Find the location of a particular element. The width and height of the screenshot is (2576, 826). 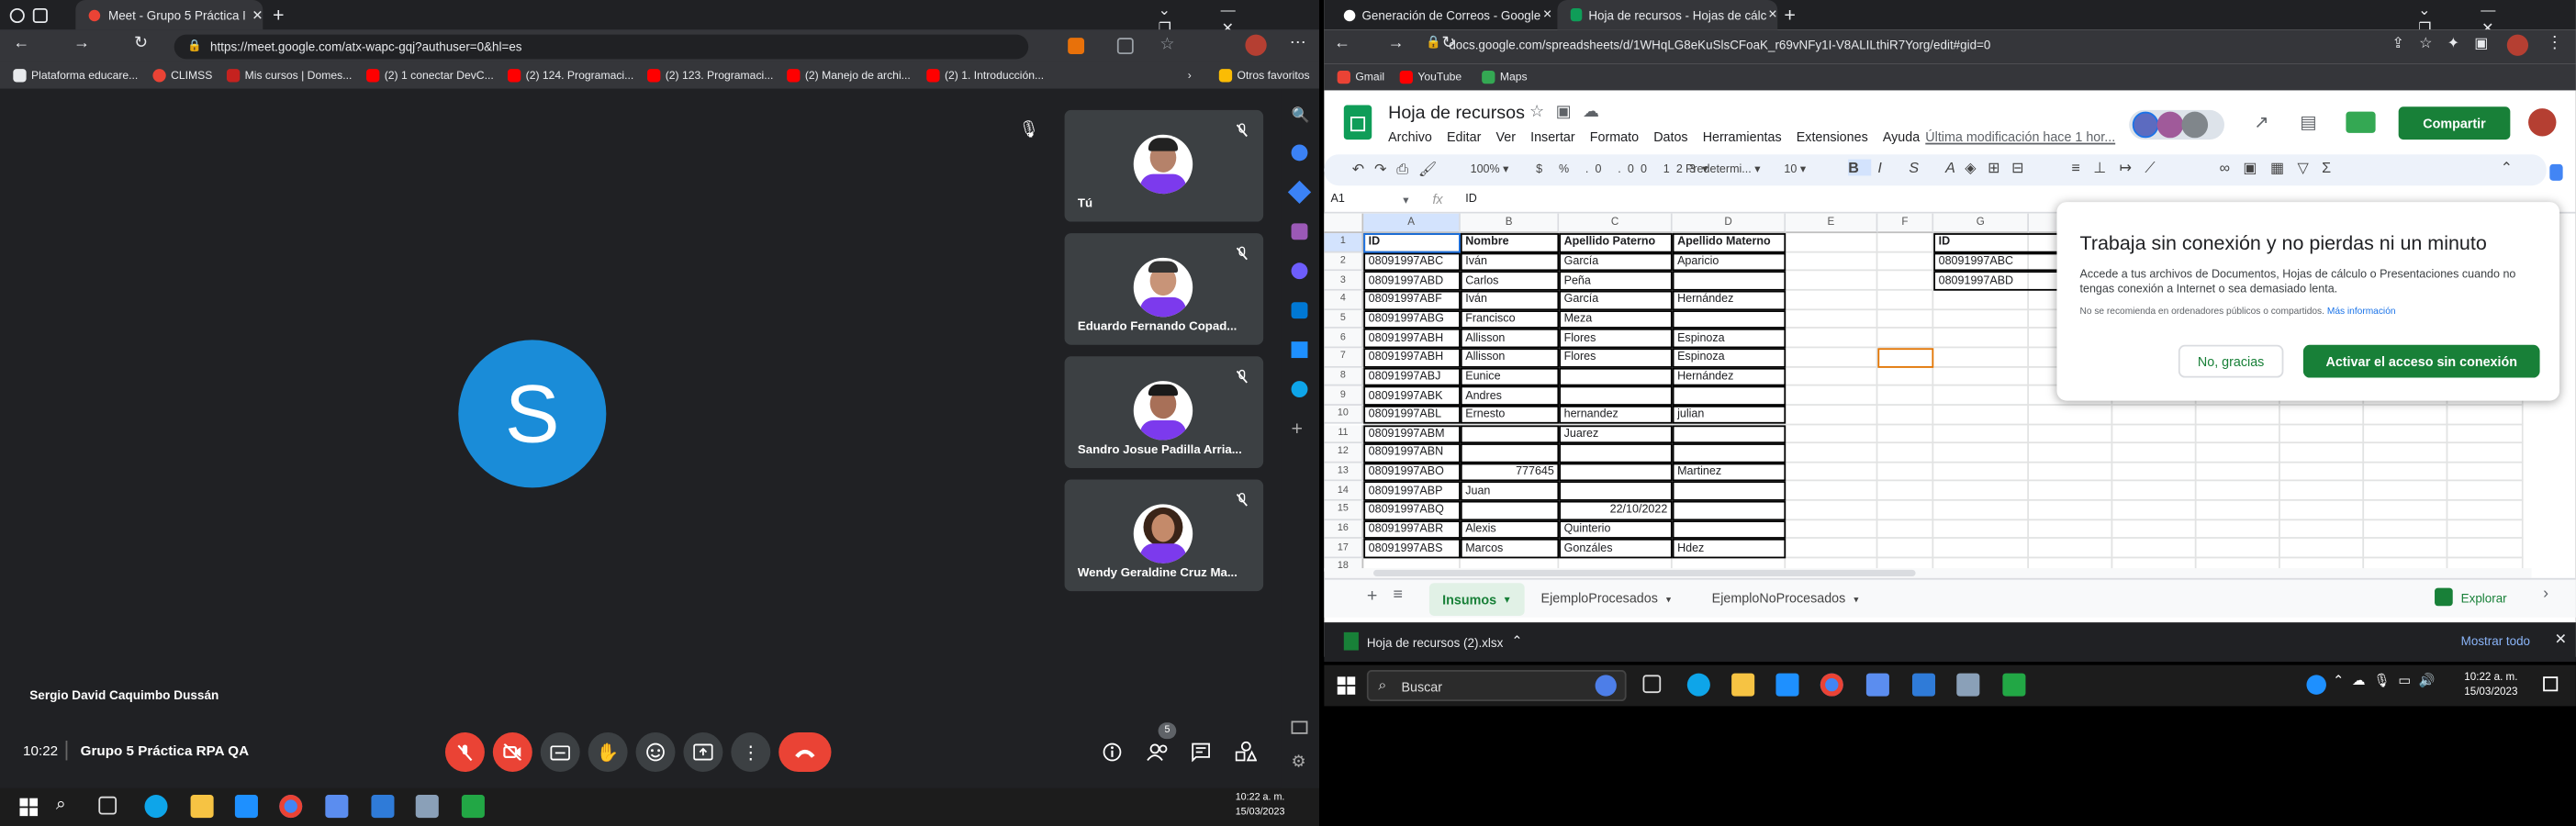

menu-ver: Ver is located at coordinates (1506, 137).